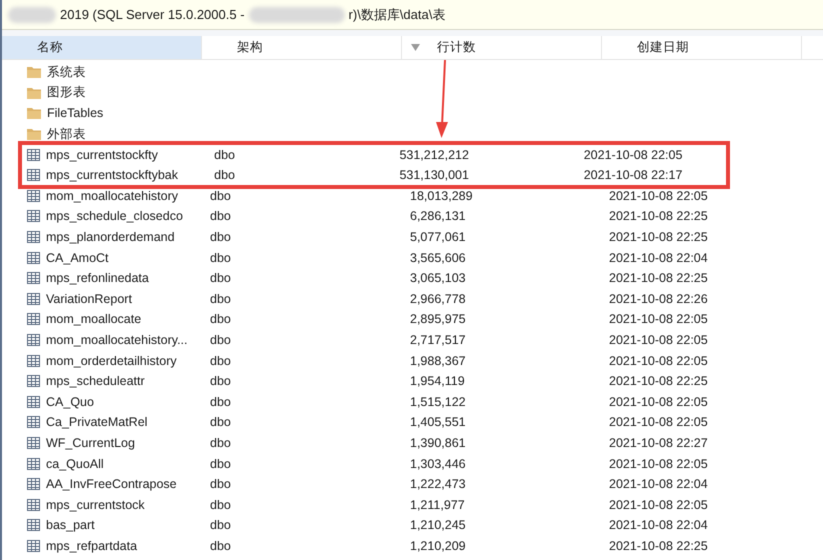 The image size is (823, 560). What do you see at coordinates (66, 134) in the screenshot?
I see `folder-name: 外部表` at bounding box center [66, 134].